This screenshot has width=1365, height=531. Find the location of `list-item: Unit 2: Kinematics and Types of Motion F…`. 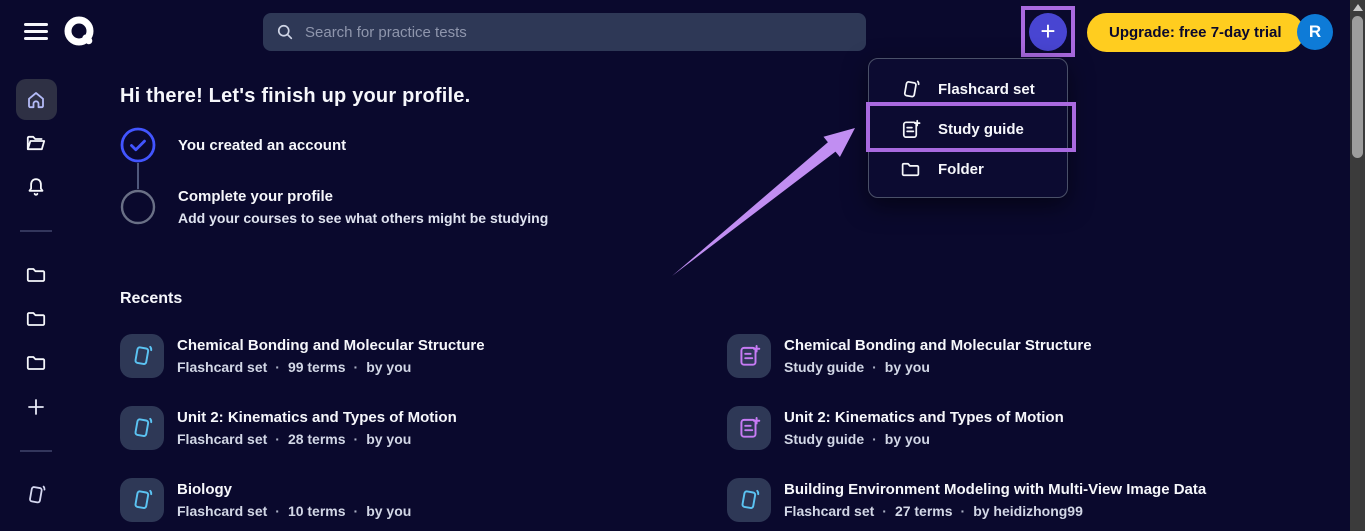

list-item: Unit 2: Kinematics and Types of Motion F… is located at coordinates (423, 428).